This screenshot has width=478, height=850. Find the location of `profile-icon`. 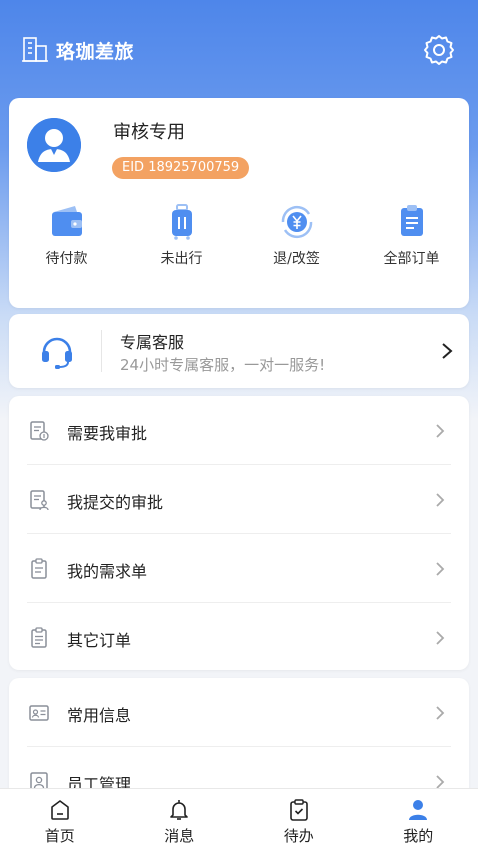

profile-icon is located at coordinates (418, 810).